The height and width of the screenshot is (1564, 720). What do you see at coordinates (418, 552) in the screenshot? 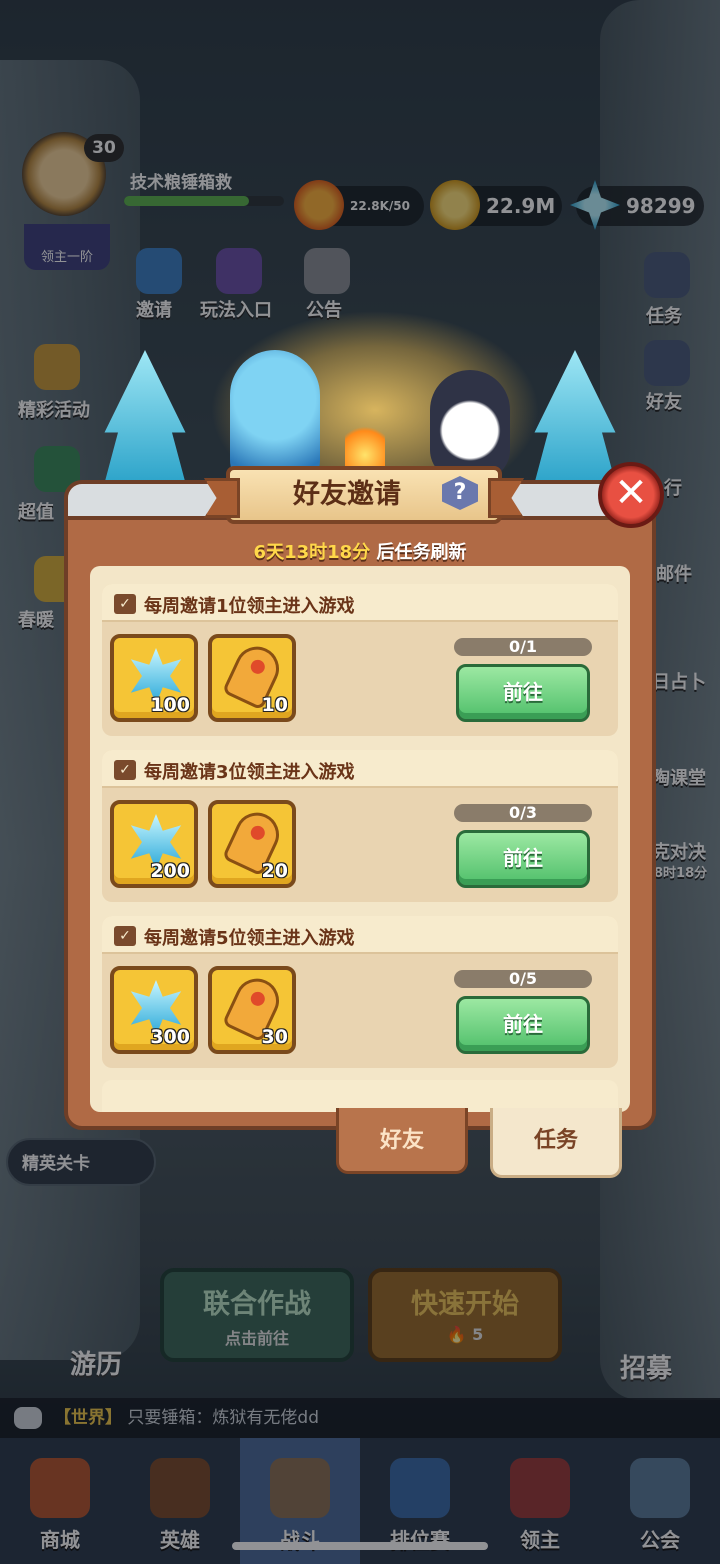
I see `refresh-suffix: 后任务刷新` at bounding box center [418, 552].